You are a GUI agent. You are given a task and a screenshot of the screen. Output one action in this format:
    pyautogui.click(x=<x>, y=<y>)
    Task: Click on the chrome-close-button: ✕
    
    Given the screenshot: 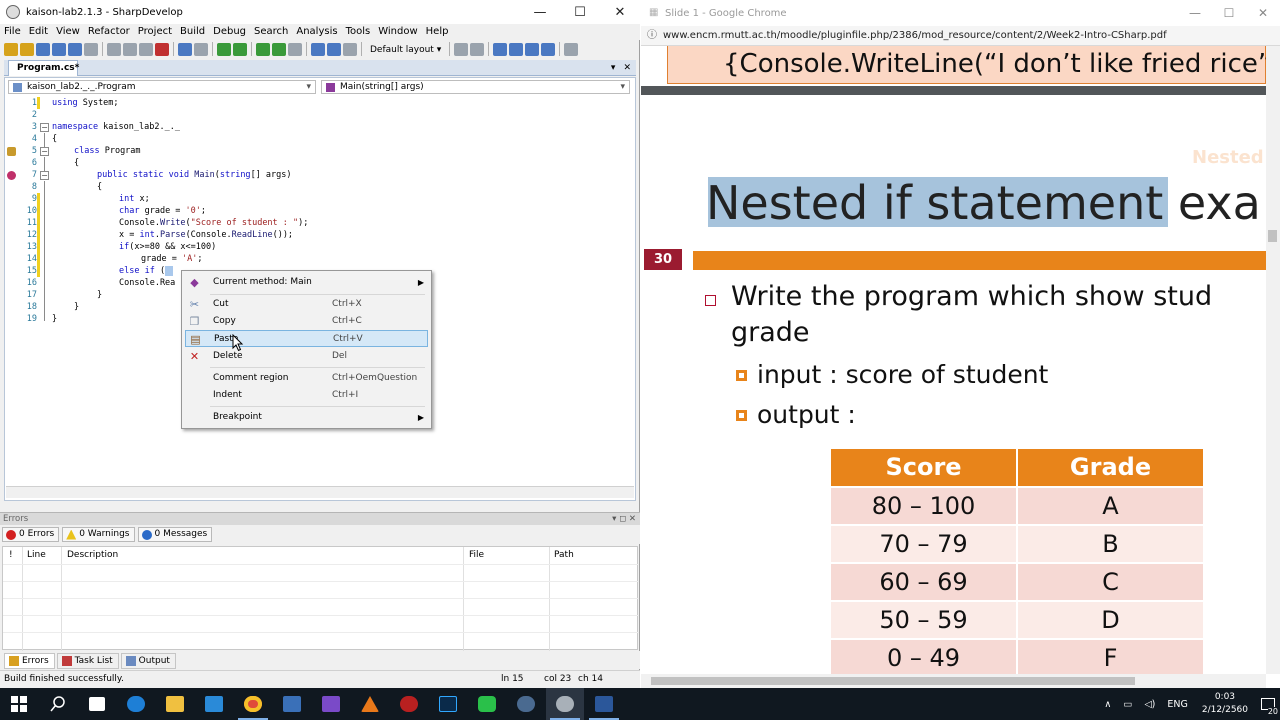 What is the action you would take?
    pyautogui.click(x=1263, y=13)
    